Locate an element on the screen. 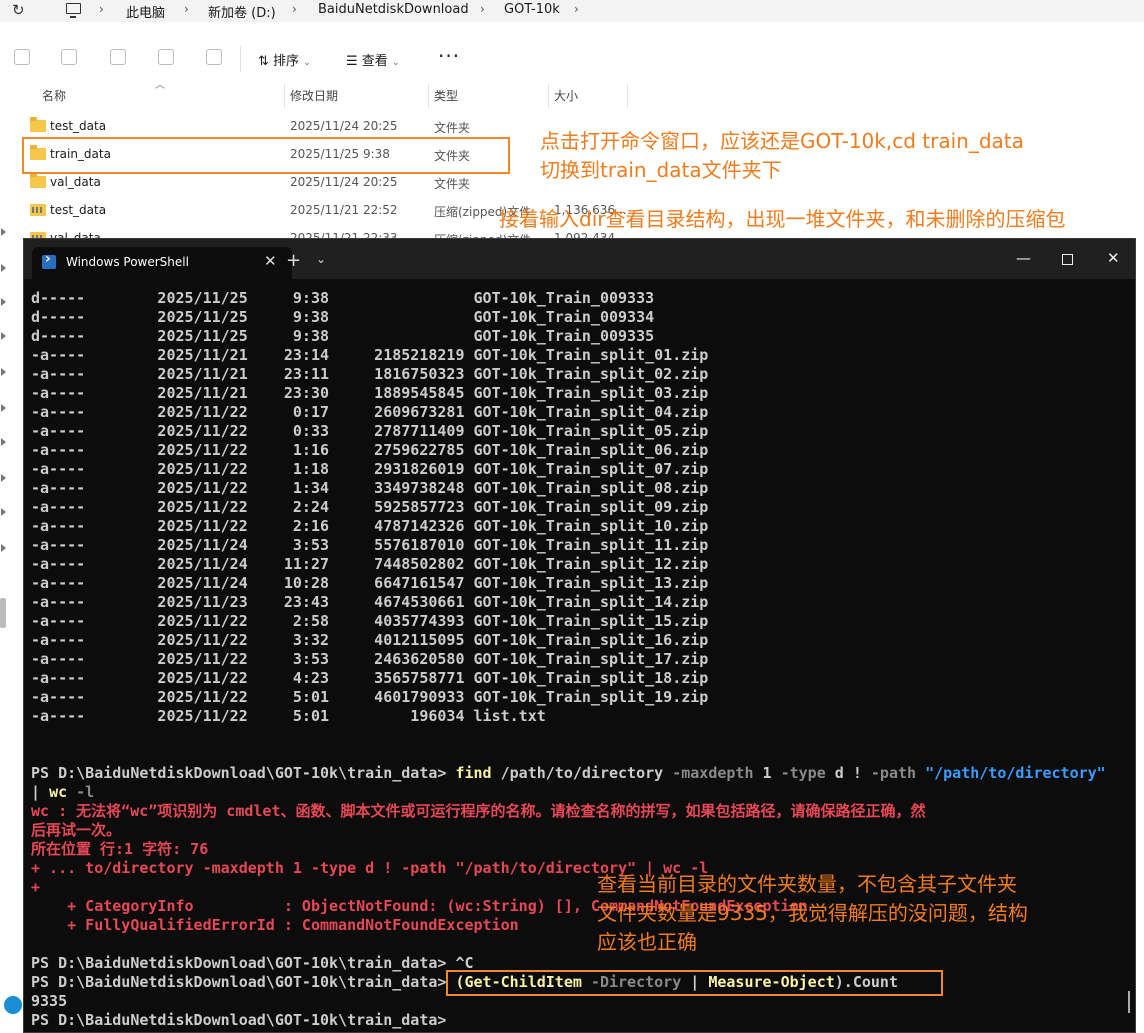  listing-name: GOT-10k_Train_split_14.zip is located at coordinates (591, 602).